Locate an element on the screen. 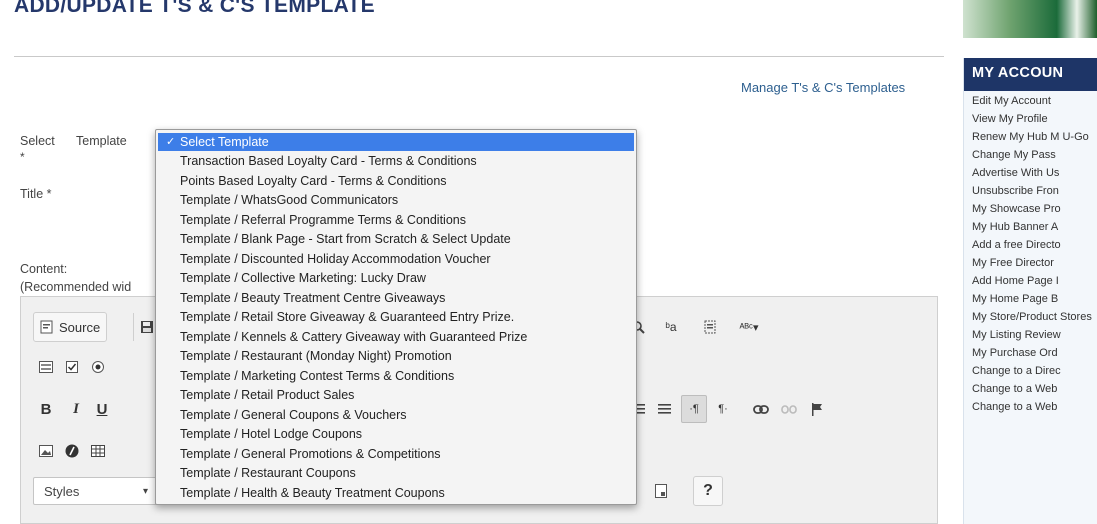  styles-select: Styles ▾ is located at coordinates (95, 491).